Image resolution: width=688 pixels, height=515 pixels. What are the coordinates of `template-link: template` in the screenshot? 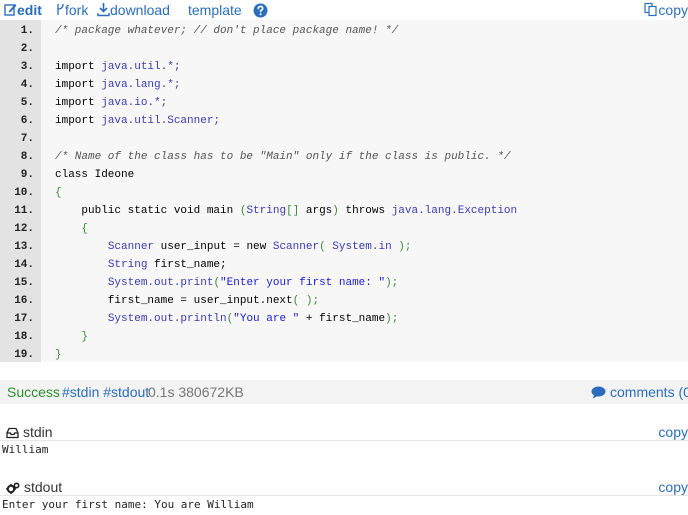 It's located at (215, 10).